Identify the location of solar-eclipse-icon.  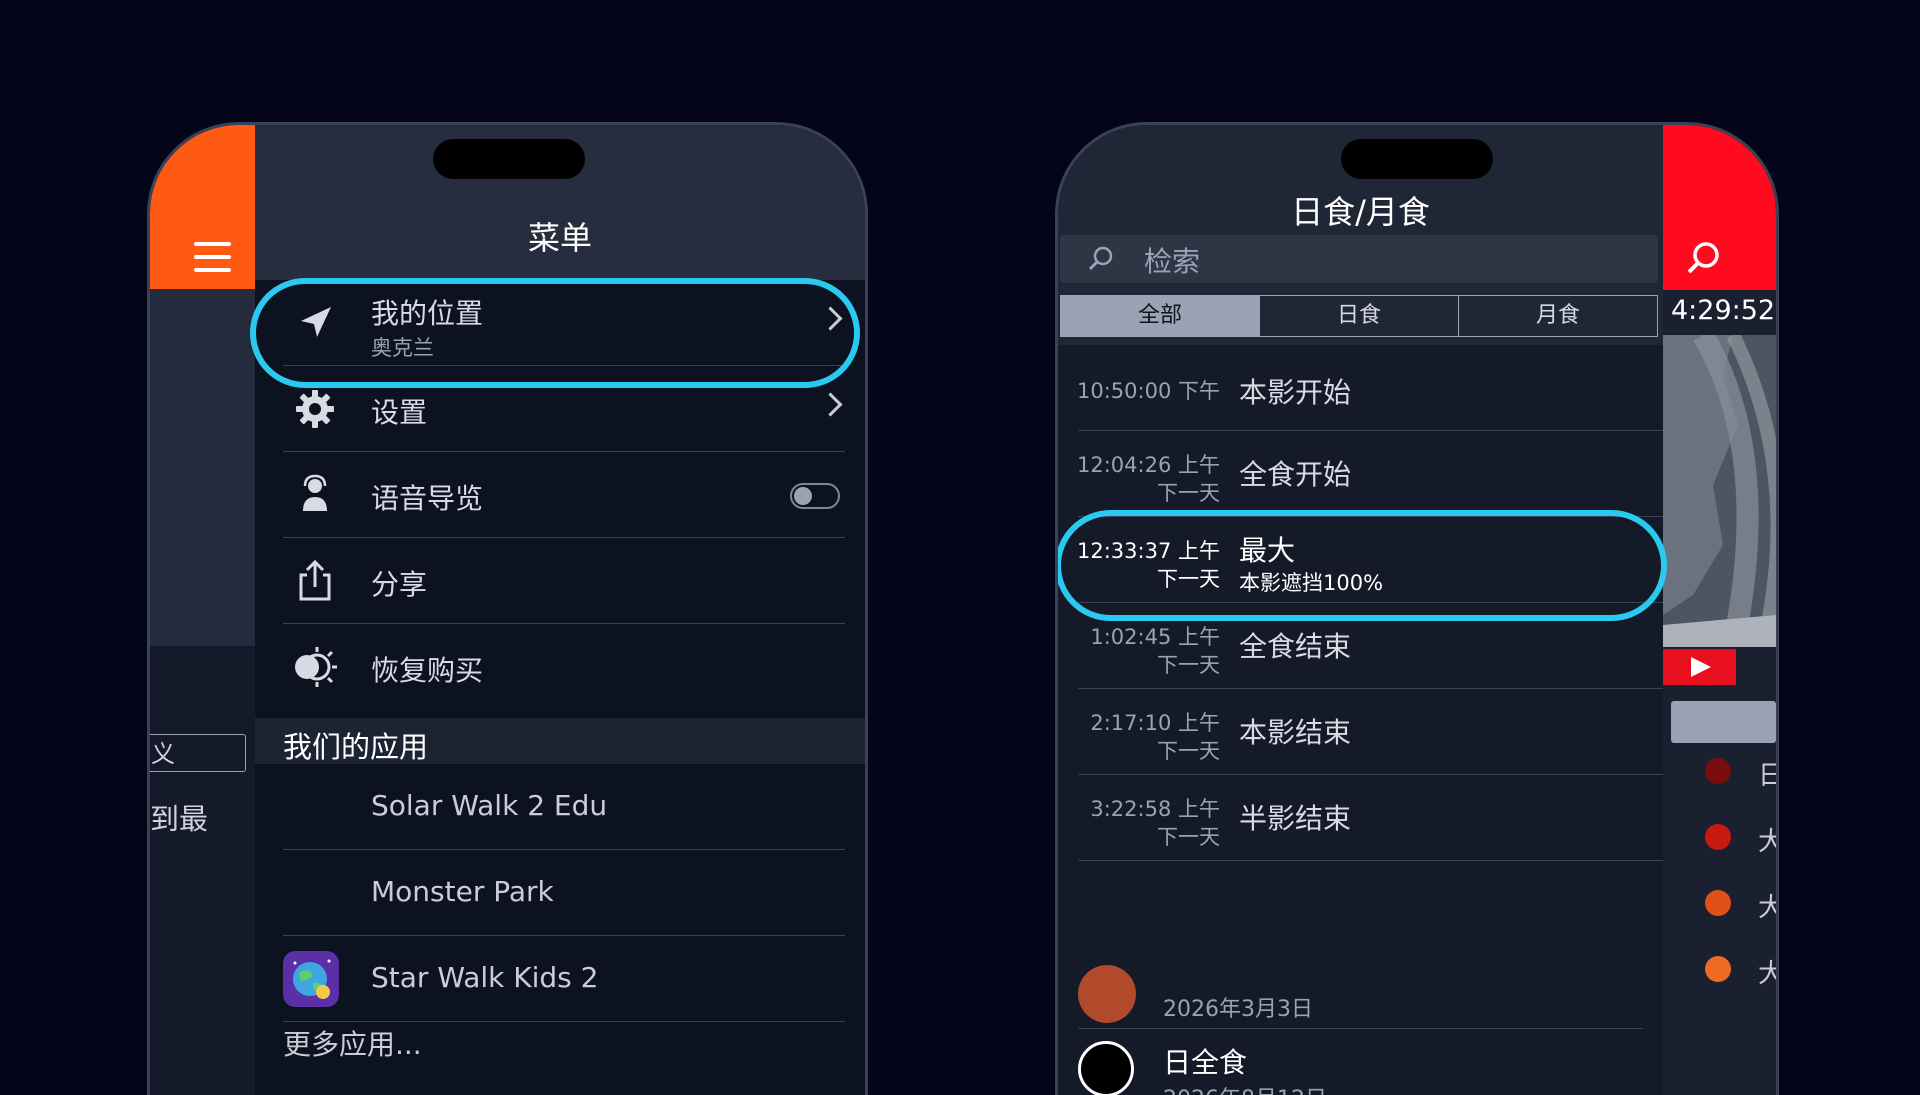
(1106, 1068).